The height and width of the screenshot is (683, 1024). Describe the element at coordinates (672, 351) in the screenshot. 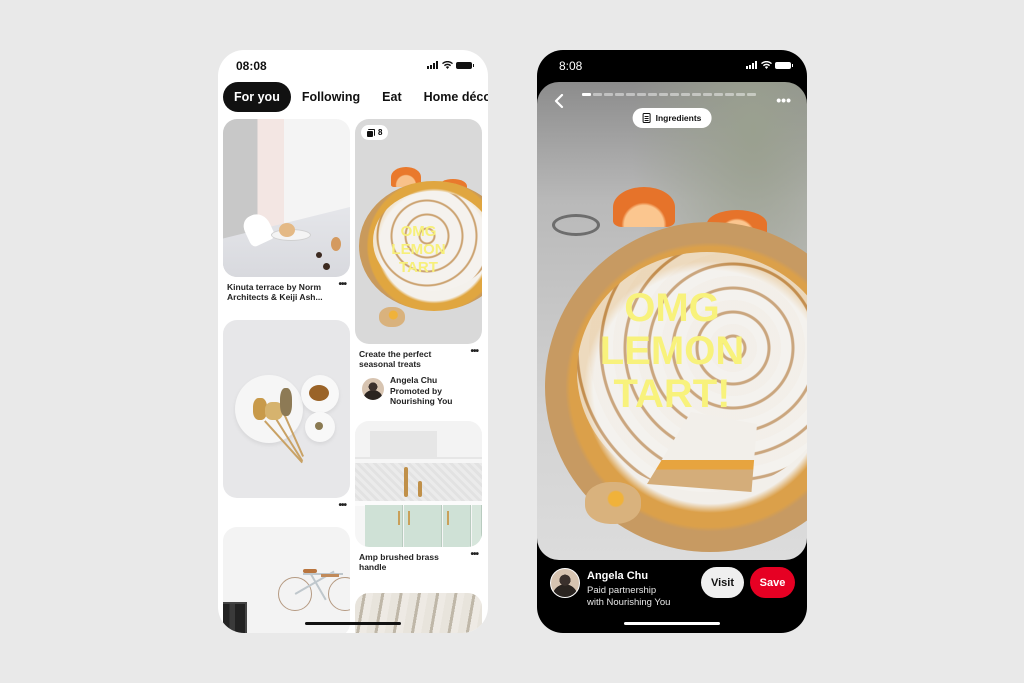

I see `overlay-text: OMG LEMON TART!` at that location.